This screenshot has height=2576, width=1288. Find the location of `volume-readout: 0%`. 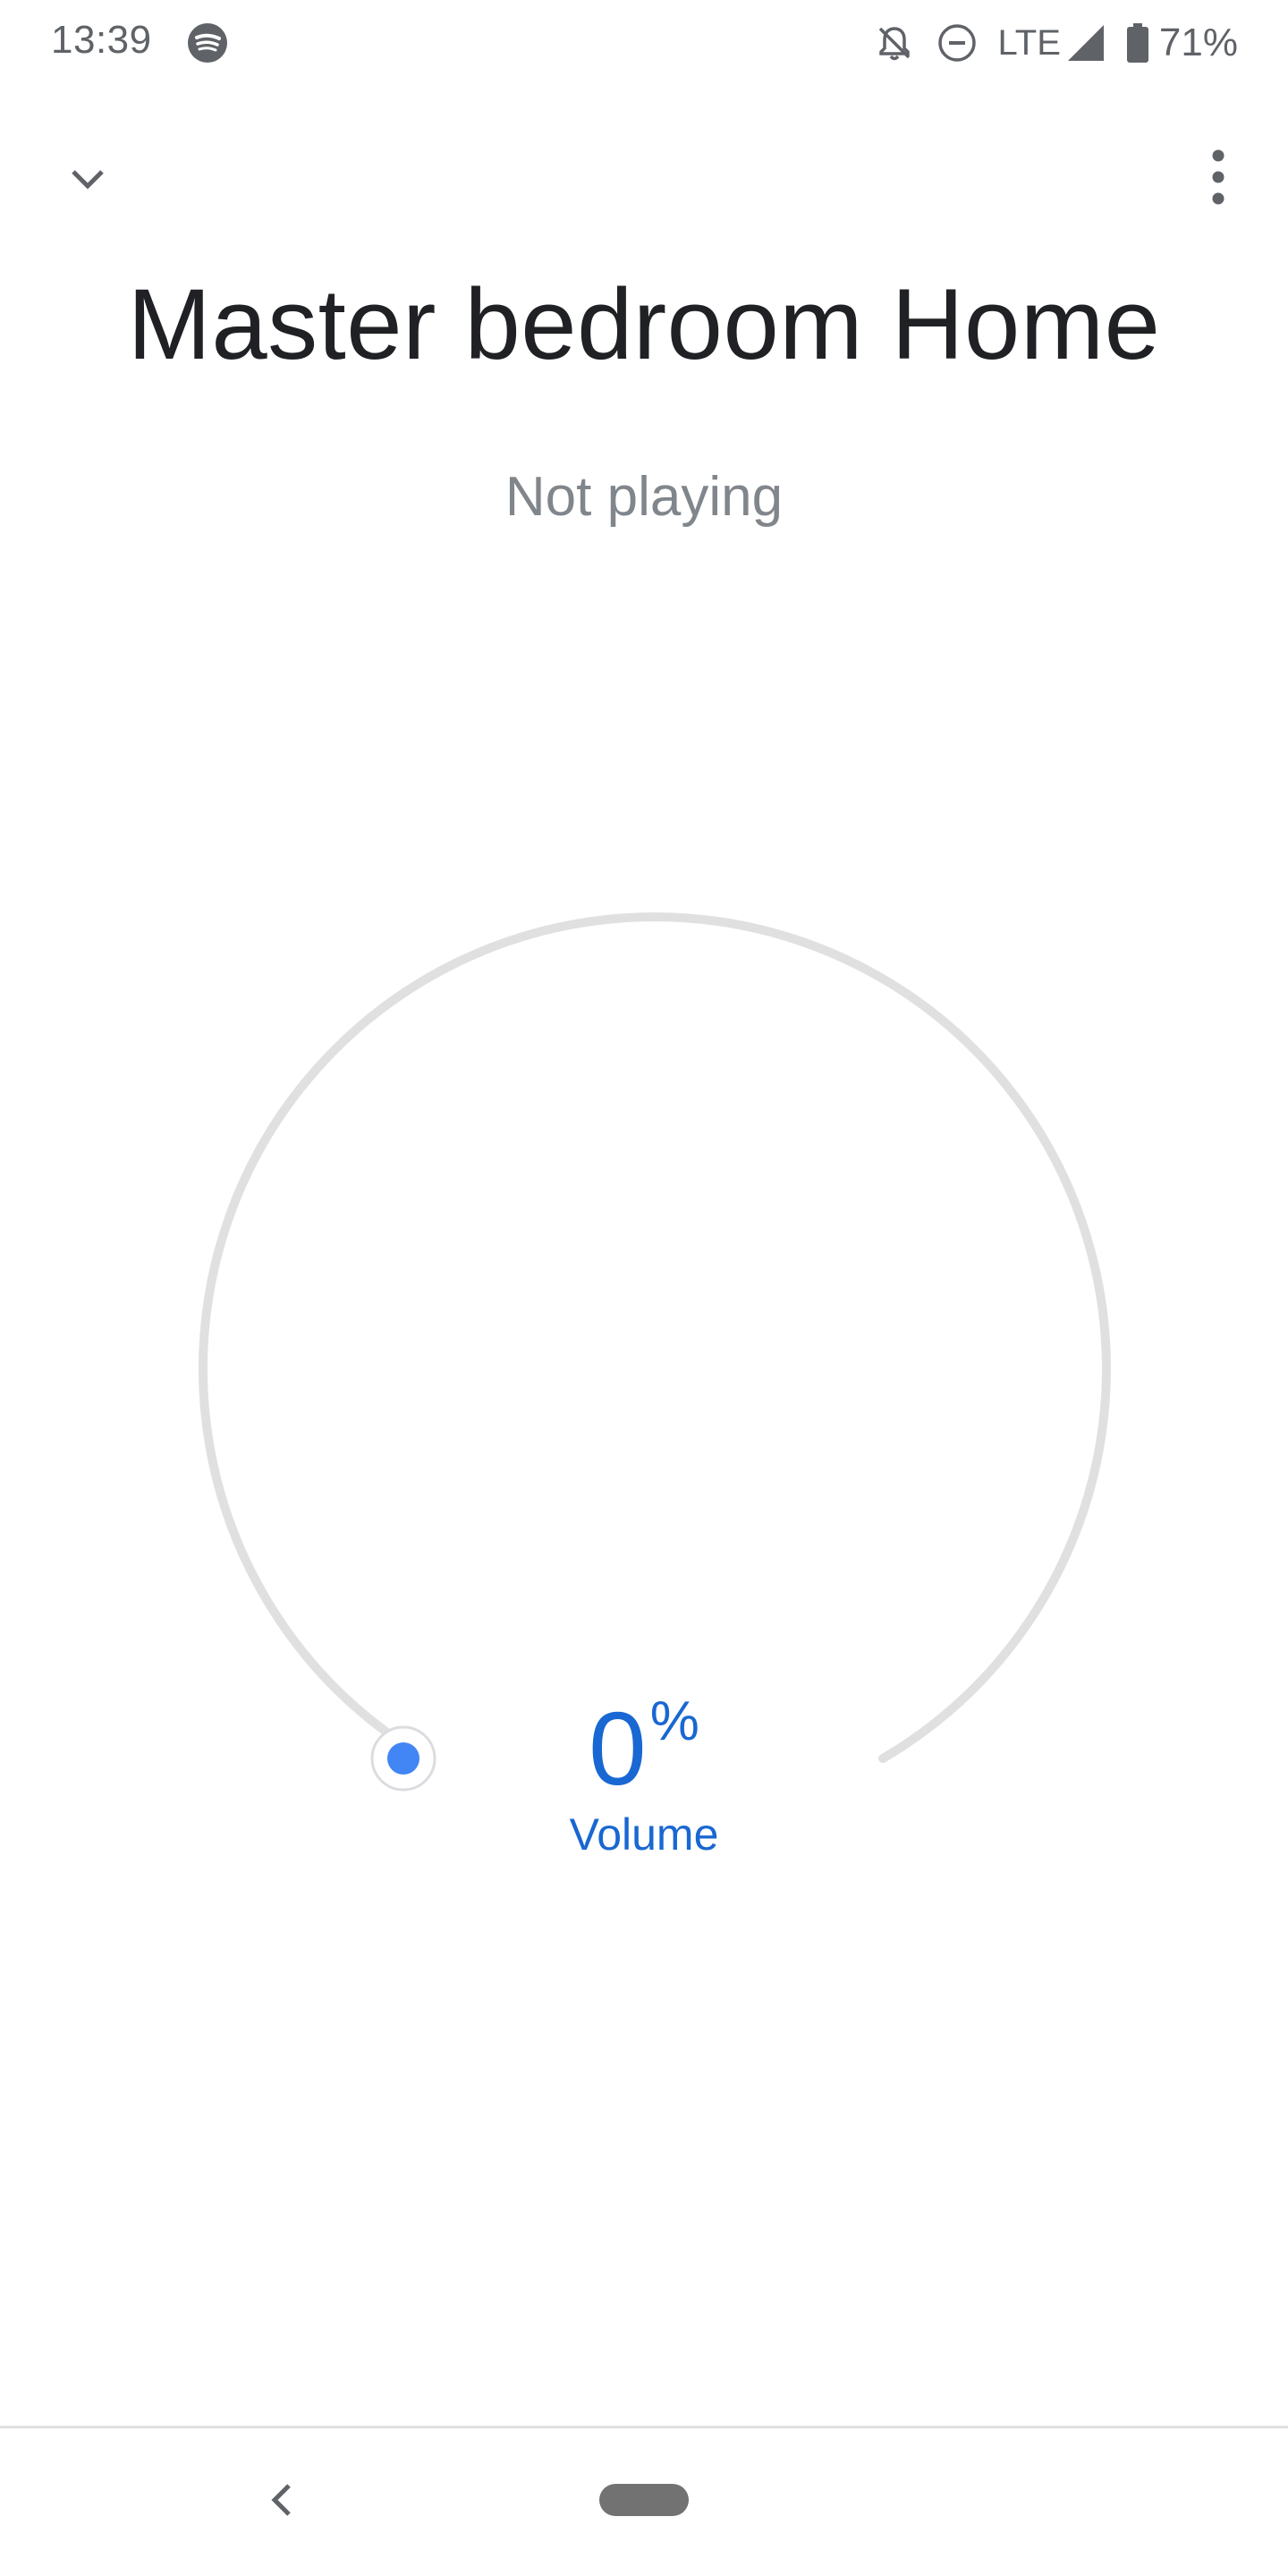

volume-readout: 0% is located at coordinates (644, 1748).